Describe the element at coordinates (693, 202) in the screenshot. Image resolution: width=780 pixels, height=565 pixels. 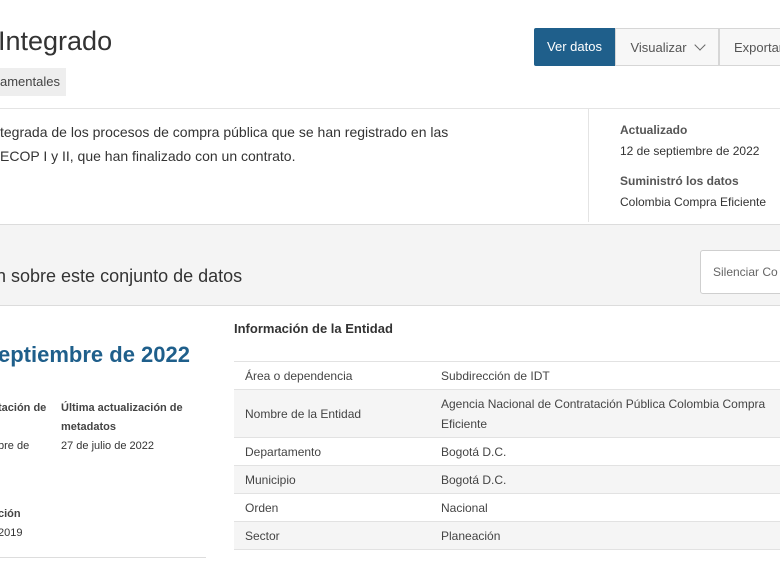
I see `provider-value: Colombia Compra Eficiente` at that location.